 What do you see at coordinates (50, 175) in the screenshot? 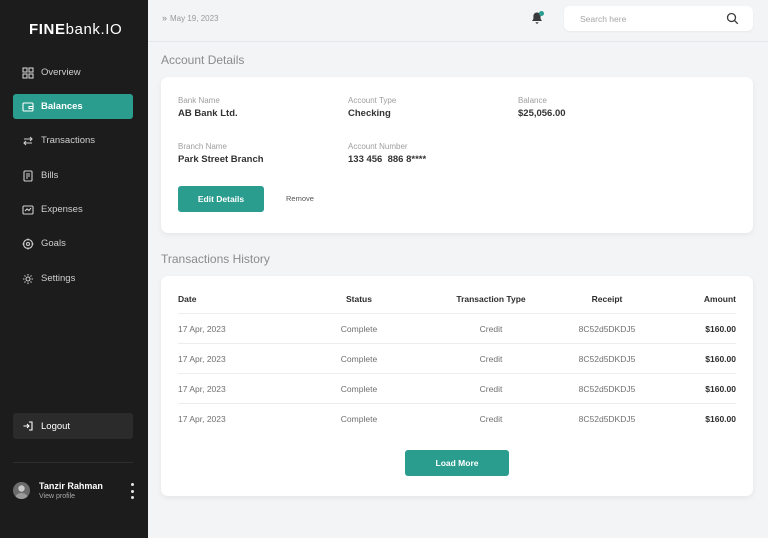
I see `sidebar-item-label: Bills` at bounding box center [50, 175].